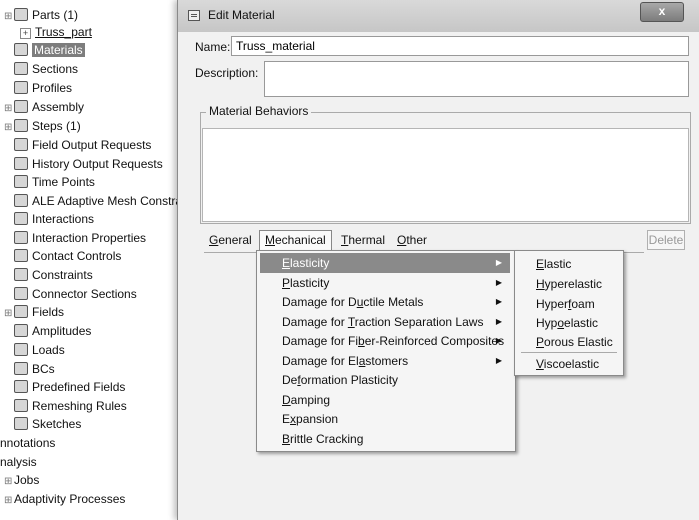  Describe the element at coordinates (88, 164) in the screenshot. I see `tree-item-history-output-requests: History Output Requests` at that location.